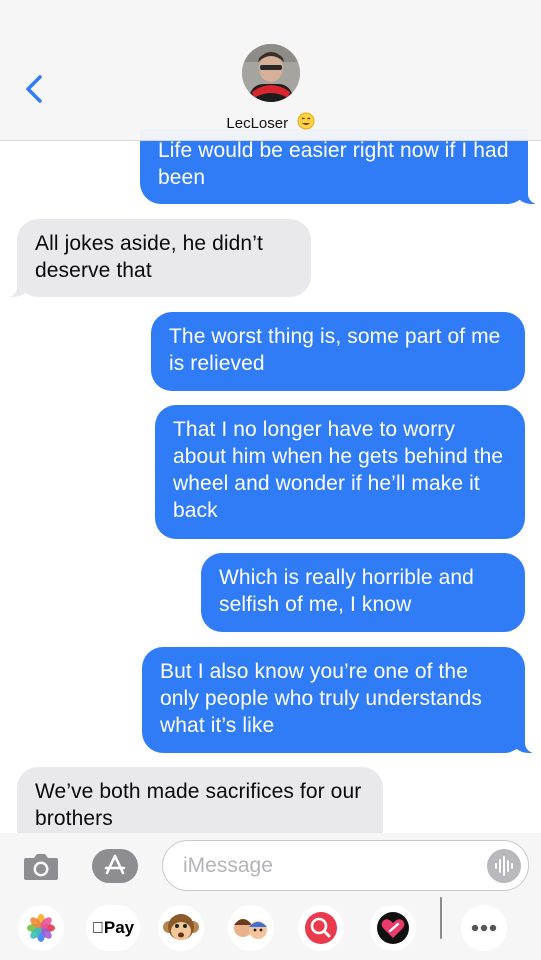 The image size is (541, 960). I want to click on audio-message-button, so click(504, 866).